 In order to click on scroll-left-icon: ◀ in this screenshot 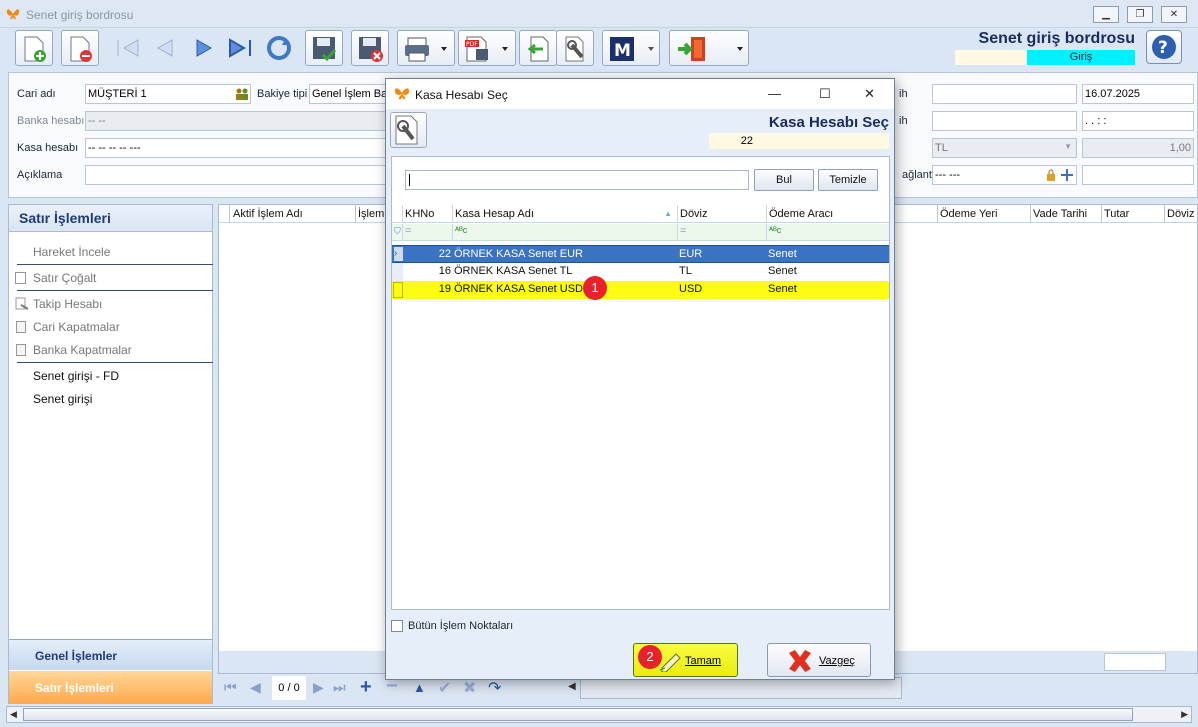, I will do `click(572, 686)`.